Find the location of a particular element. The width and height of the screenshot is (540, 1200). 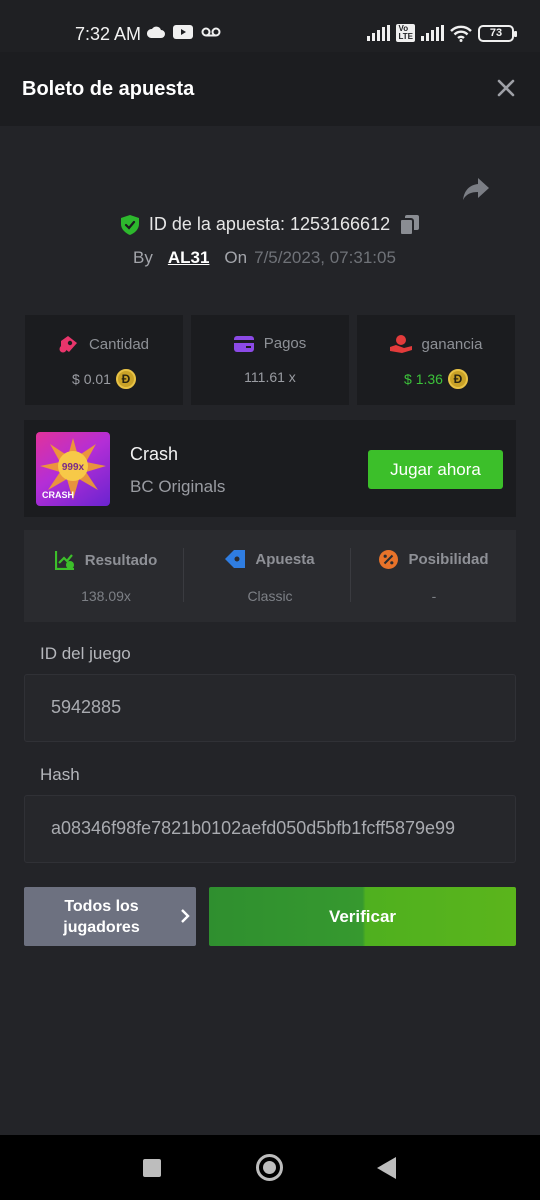

chance-label: Posibilidad is located at coordinates (448, 559).